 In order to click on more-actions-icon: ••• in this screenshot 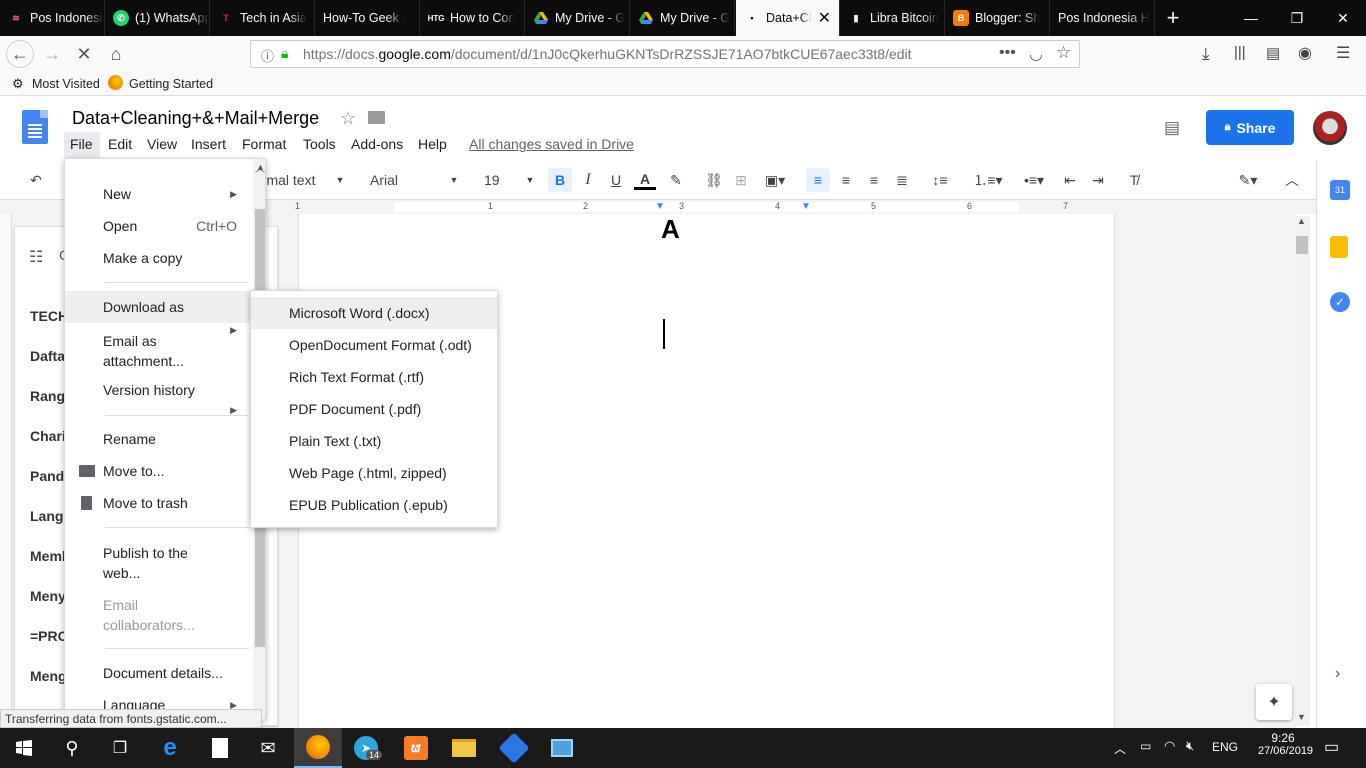, I will do `click(1007, 53)`.